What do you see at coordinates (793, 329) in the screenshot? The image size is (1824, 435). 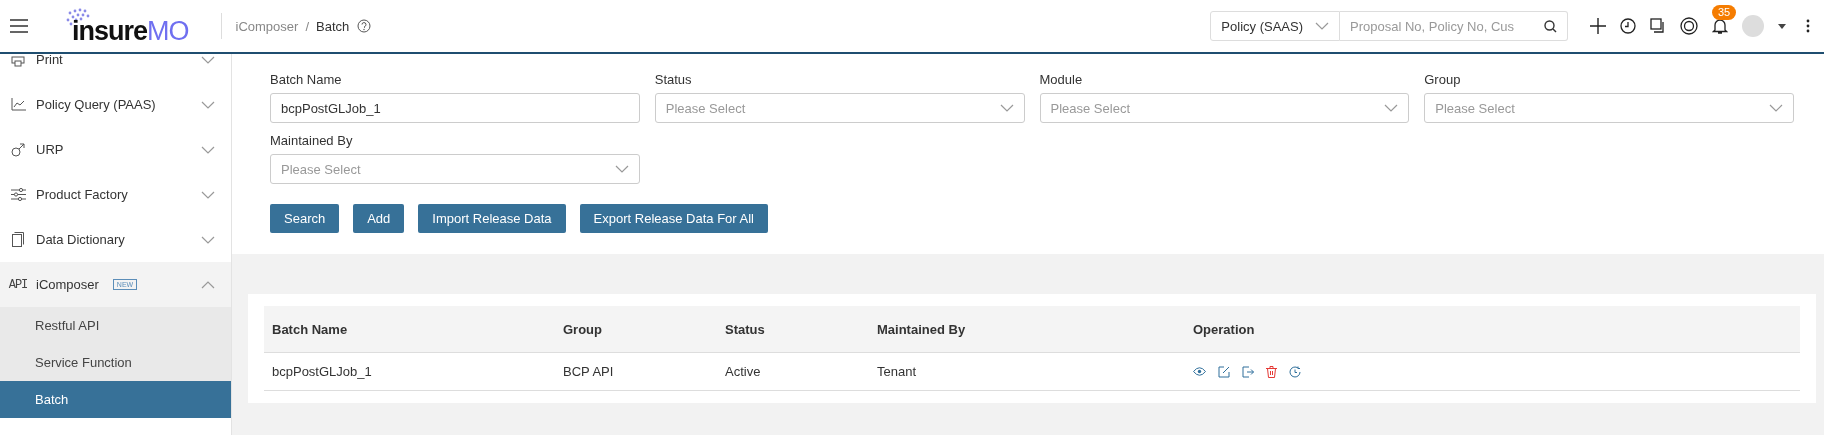 I see `column-header: Status` at bounding box center [793, 329].